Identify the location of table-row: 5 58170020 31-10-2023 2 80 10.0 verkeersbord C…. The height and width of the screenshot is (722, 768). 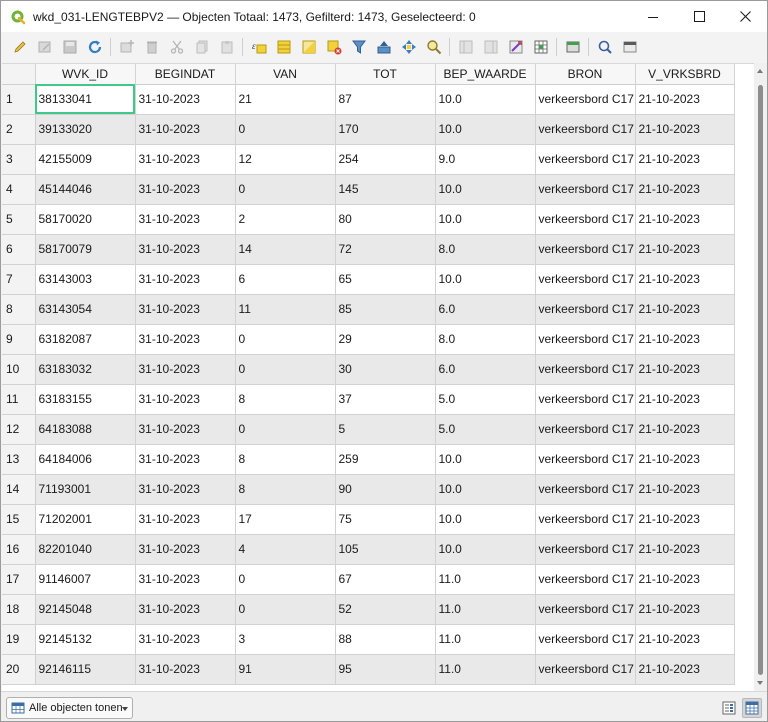
(368, 219).